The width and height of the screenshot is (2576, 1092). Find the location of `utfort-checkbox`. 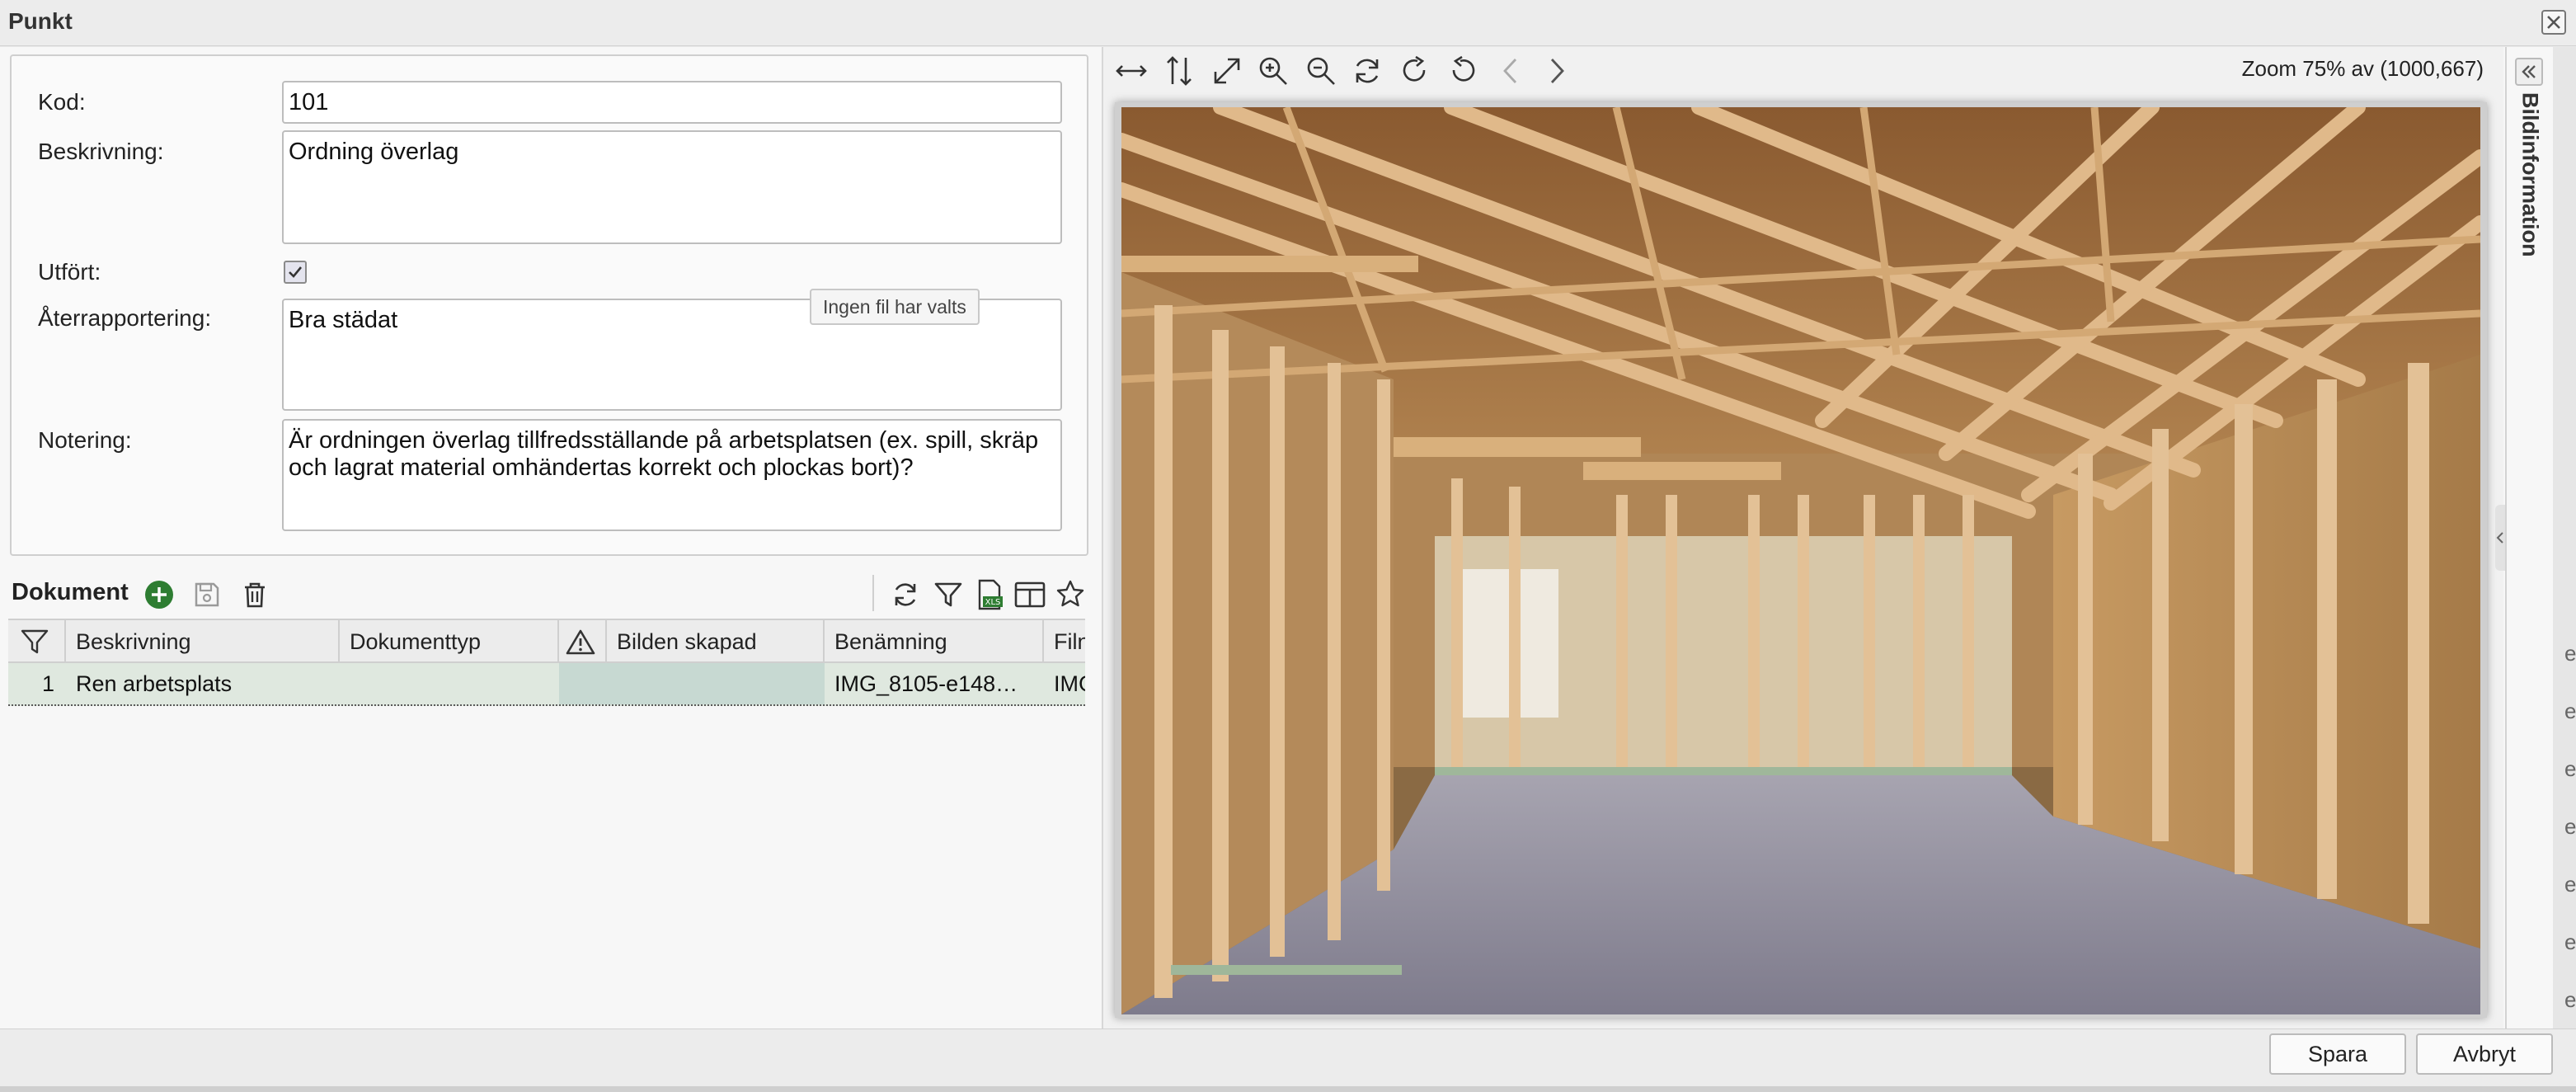

utfort-checkbox is located at coordinates (295, 272).